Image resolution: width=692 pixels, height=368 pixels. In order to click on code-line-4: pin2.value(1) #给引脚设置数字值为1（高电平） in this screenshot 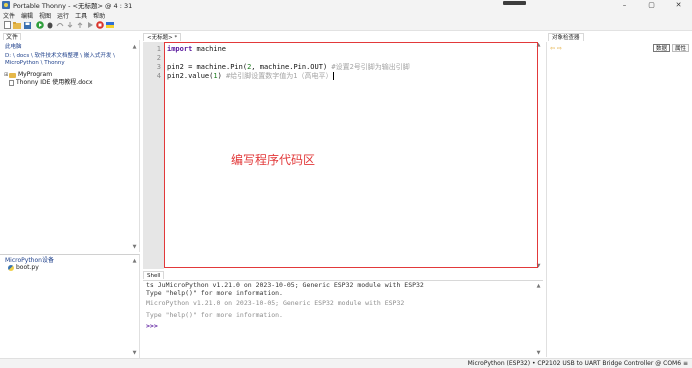, I will do `click(251, 76)`.